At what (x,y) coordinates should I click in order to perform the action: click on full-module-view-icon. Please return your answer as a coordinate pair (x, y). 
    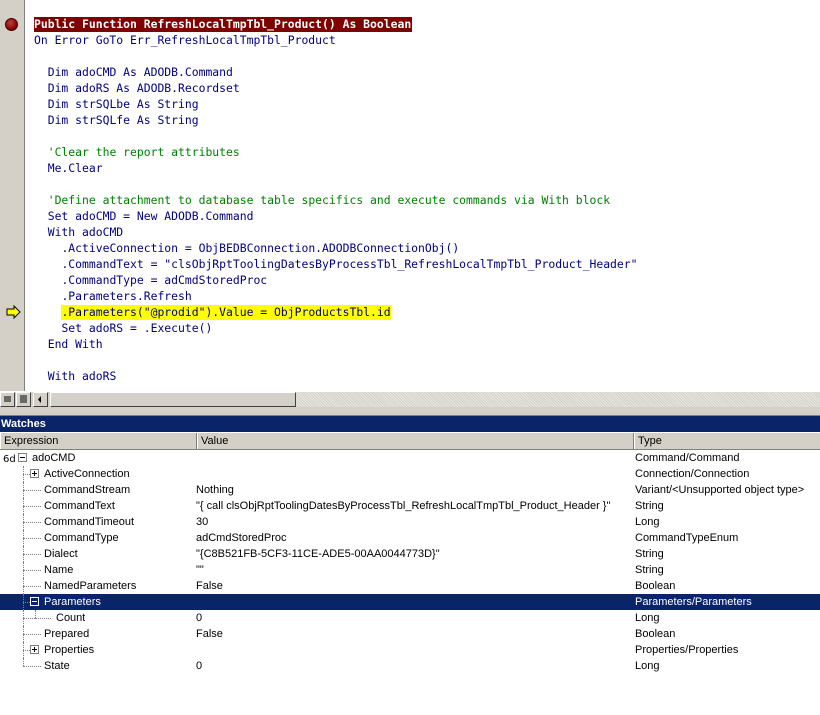
    Looking at the image, I should click on (23, 399).